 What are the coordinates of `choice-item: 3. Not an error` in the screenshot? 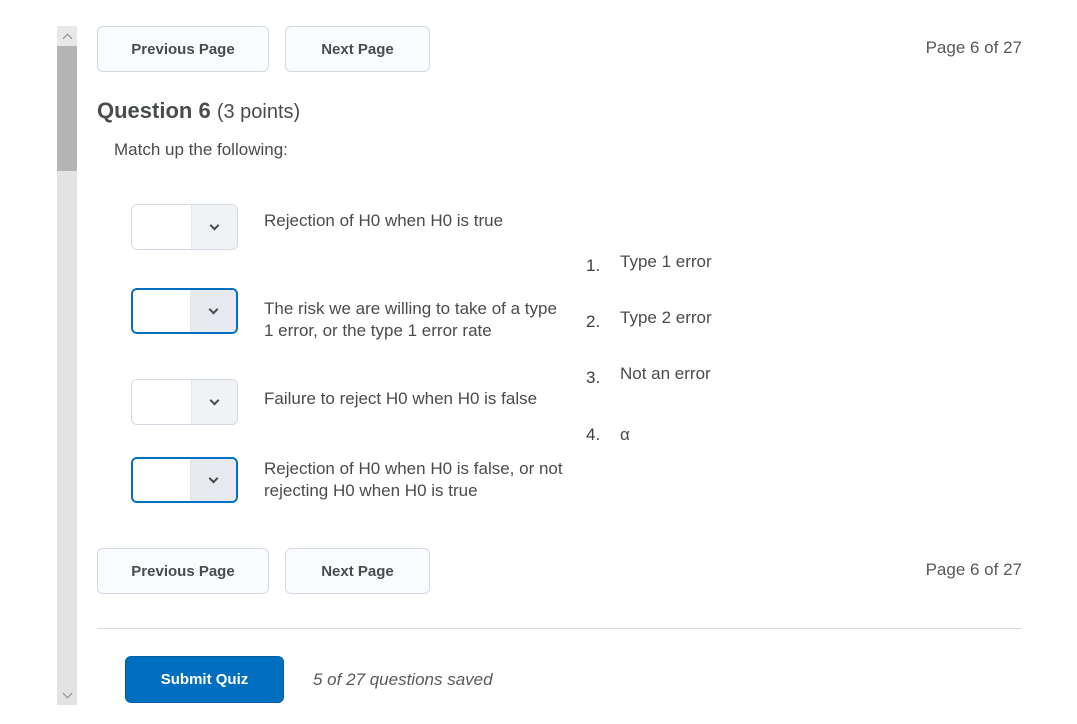 It's located at (648, 376).